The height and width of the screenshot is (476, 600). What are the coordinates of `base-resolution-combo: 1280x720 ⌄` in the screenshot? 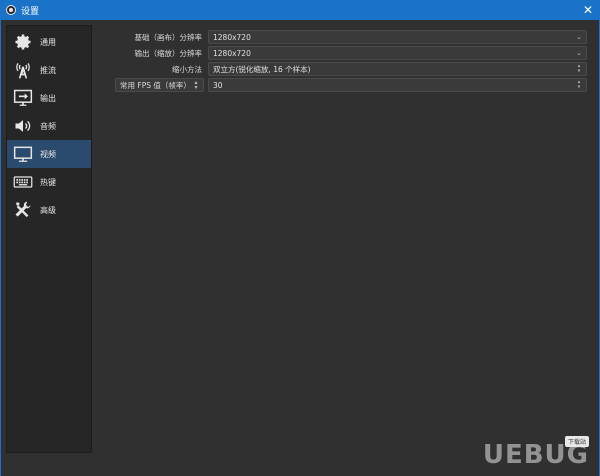 It's located at (397, 37).